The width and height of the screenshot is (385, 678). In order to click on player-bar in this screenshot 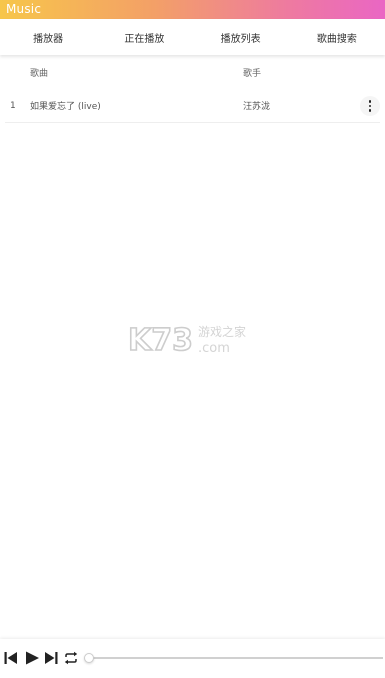, I will do `click(192, 658)`.